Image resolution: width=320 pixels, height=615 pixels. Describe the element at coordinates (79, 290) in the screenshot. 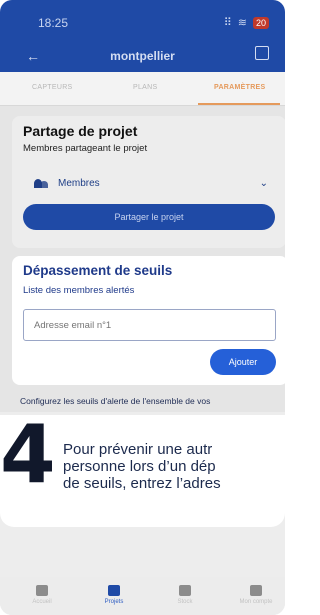

I see `alert-subtitle: Liste des membres alertés` at that location.